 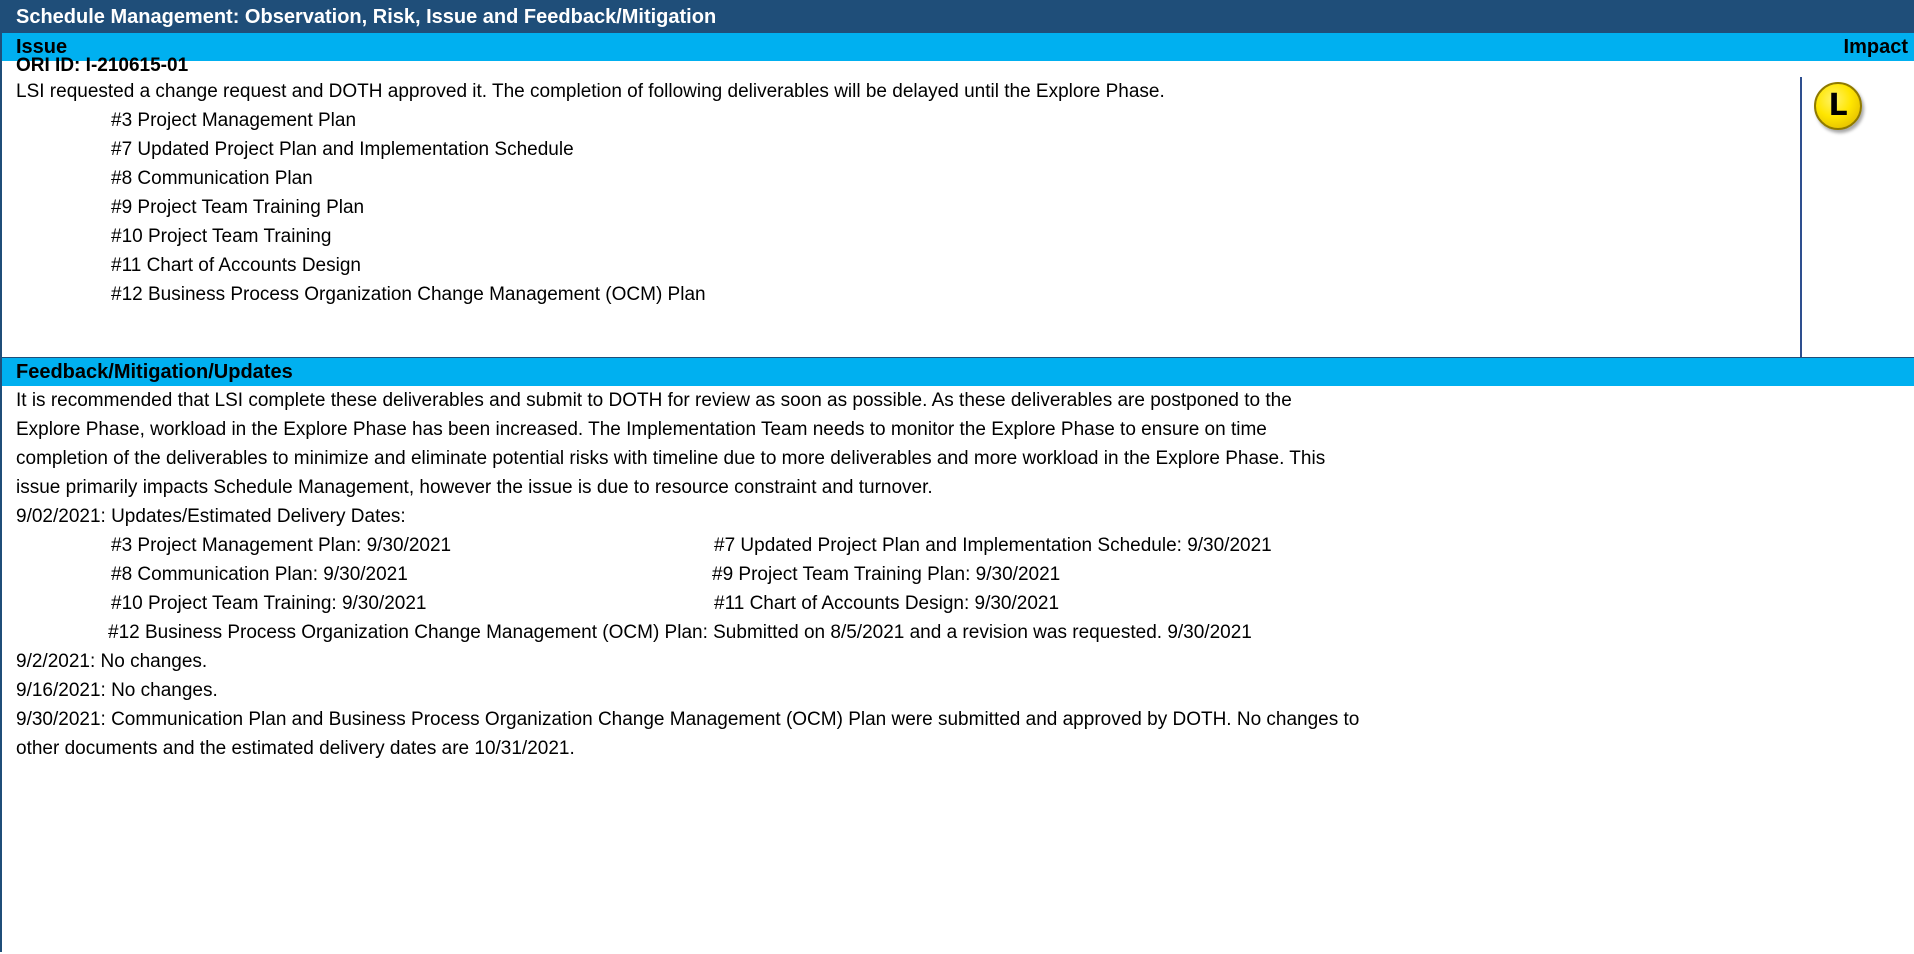 What do you see at coordinates (154, 372) in the screenshot?
I see `feedback-header: Feedback/Mitigation/Updates` at bounding box center [154, 372].